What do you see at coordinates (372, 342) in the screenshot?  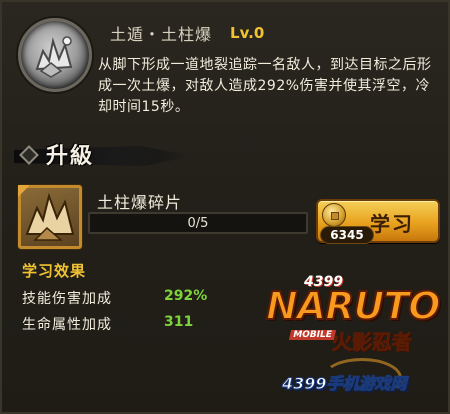 I see `watermark-cn-title: 火影忍者` at bounding box center [372, 342].